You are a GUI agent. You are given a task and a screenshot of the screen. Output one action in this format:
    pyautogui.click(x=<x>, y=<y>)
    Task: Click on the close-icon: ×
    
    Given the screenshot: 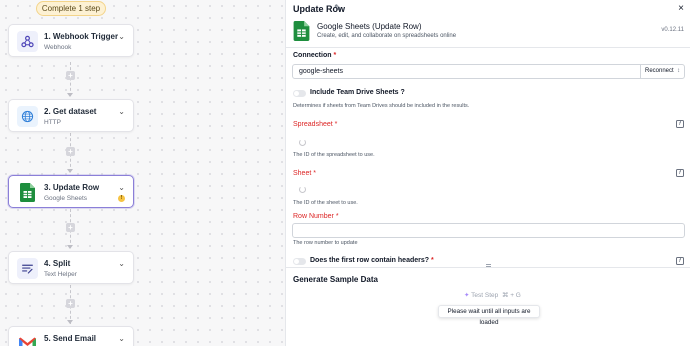 What is the action you would take?
    pyautogui.click(x=681, y=8)
    